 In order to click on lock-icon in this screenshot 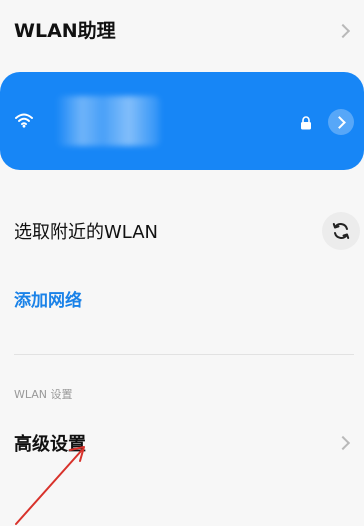, I will do `click(306, 123)`.